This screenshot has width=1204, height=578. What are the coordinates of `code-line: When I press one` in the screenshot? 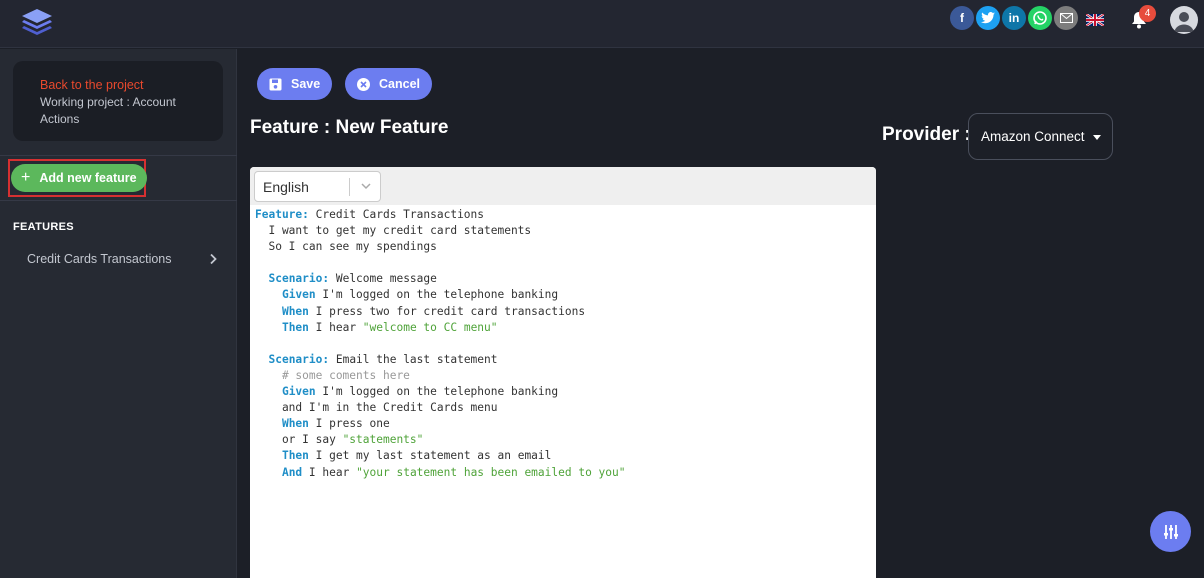 It's located at (440, 424).